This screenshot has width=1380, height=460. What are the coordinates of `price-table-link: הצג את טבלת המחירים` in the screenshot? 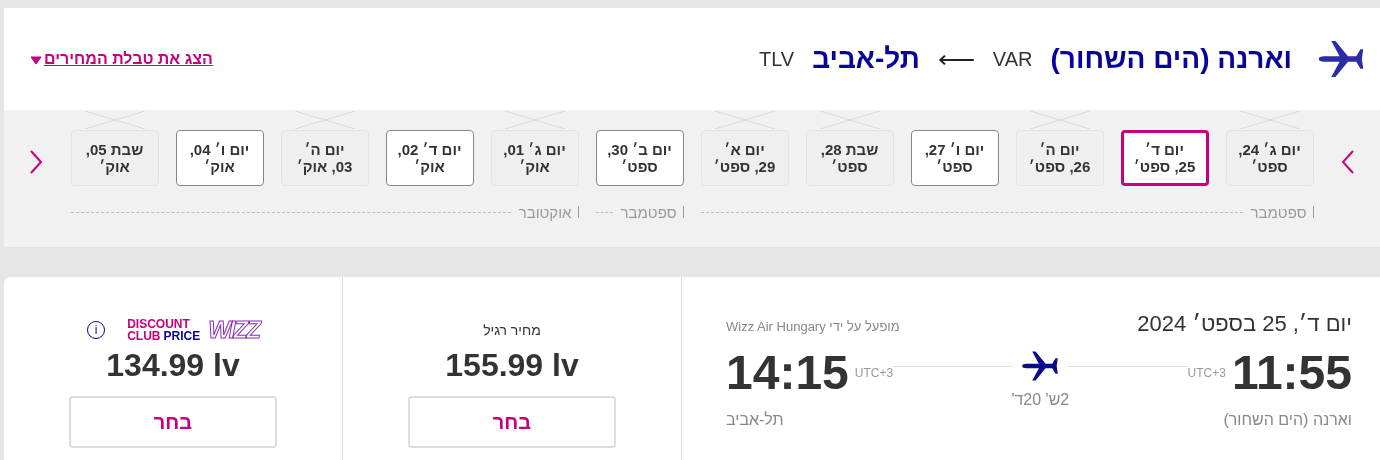 It's located at (121, 59).